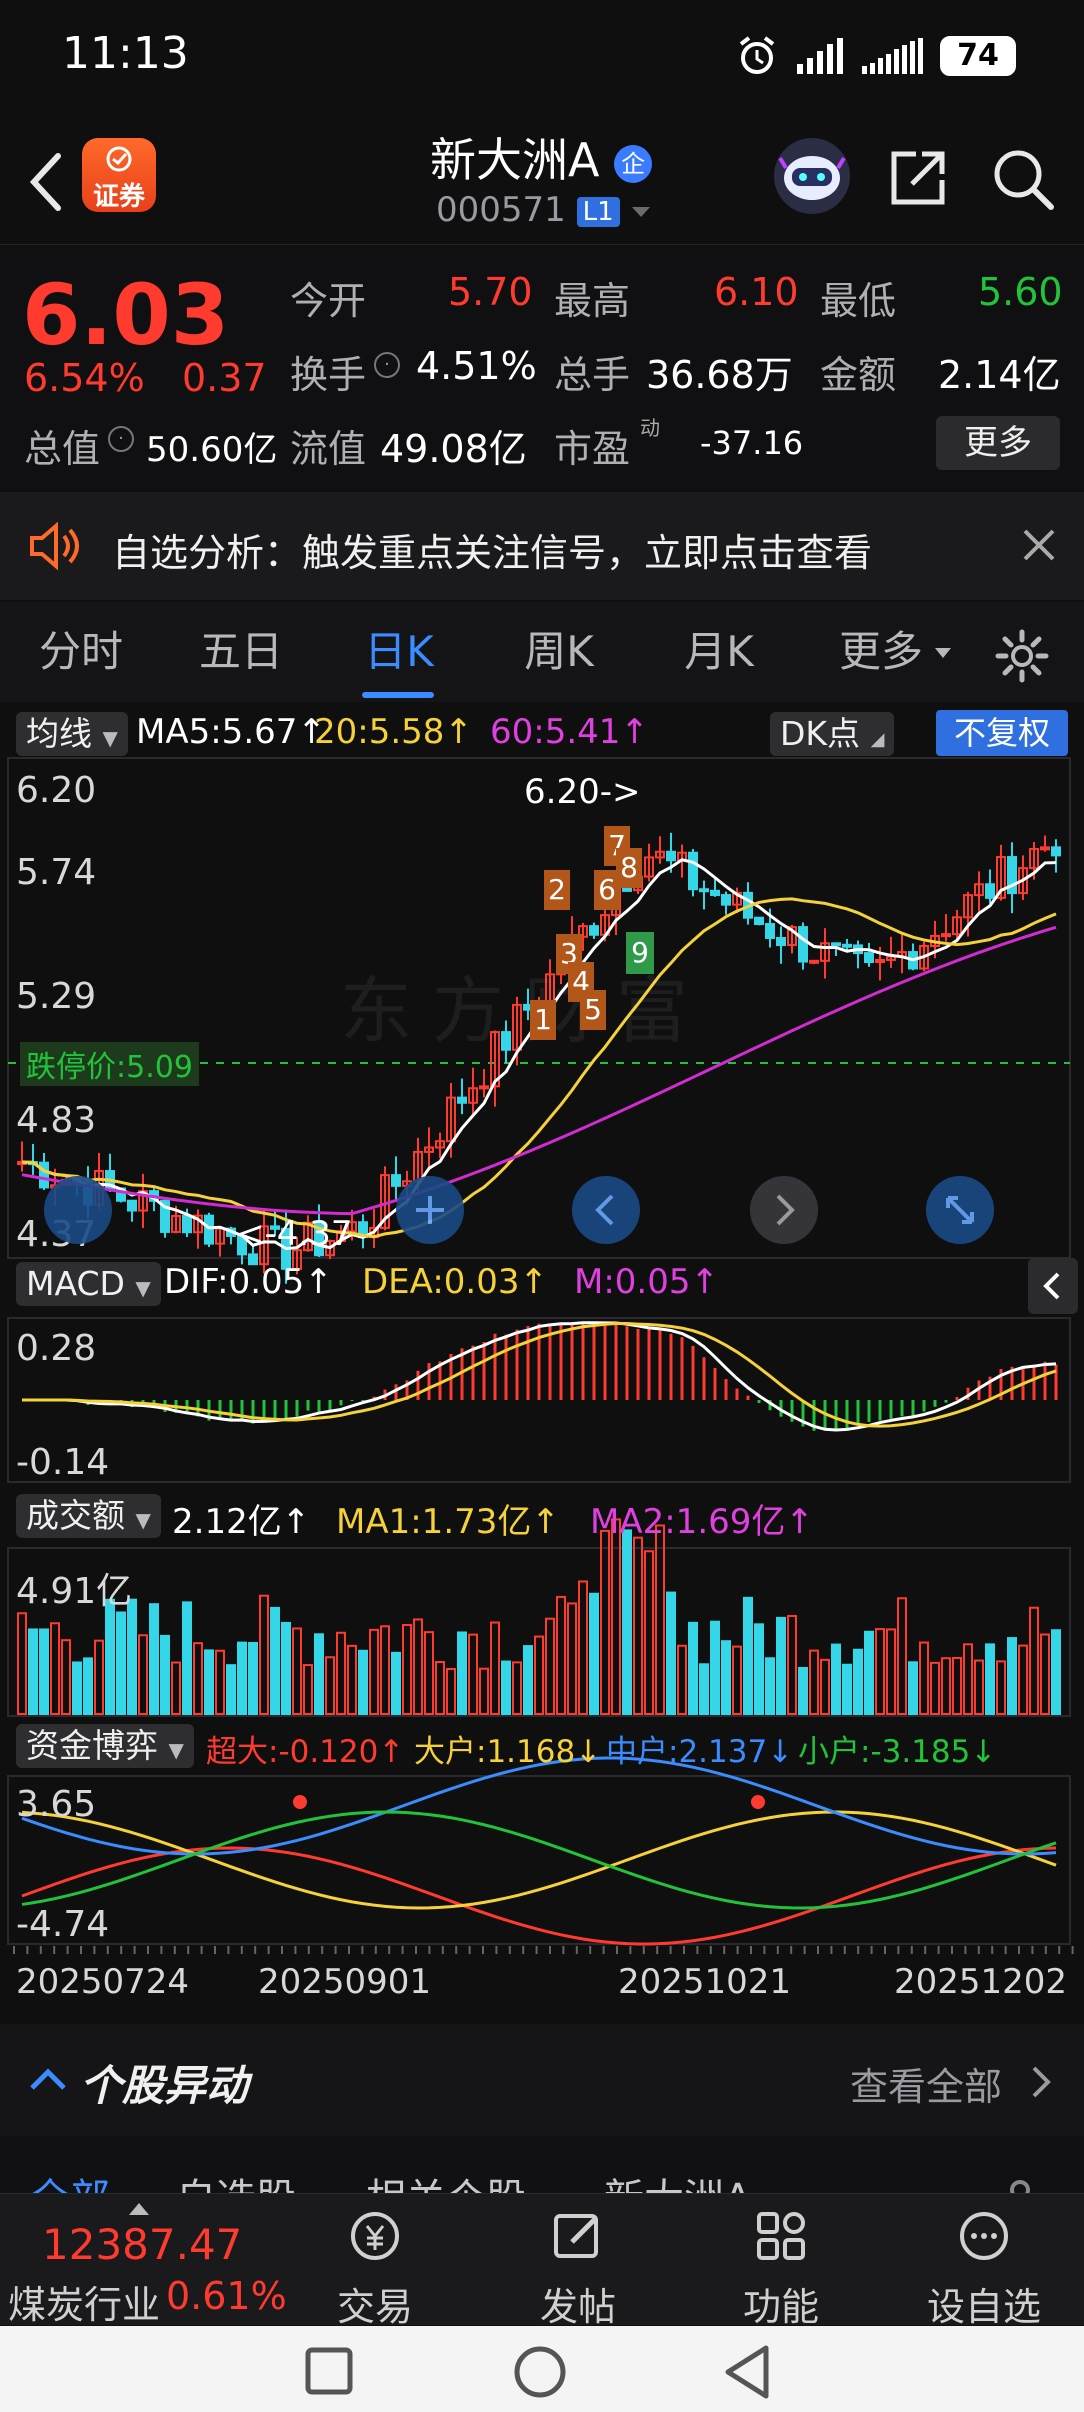 The height and width of the screenshot is (2412, 1084). What do you see at coordinates (784, 1210) in the screenshot?
I see `scroll-right-button` at bounding box center [784, 1210].